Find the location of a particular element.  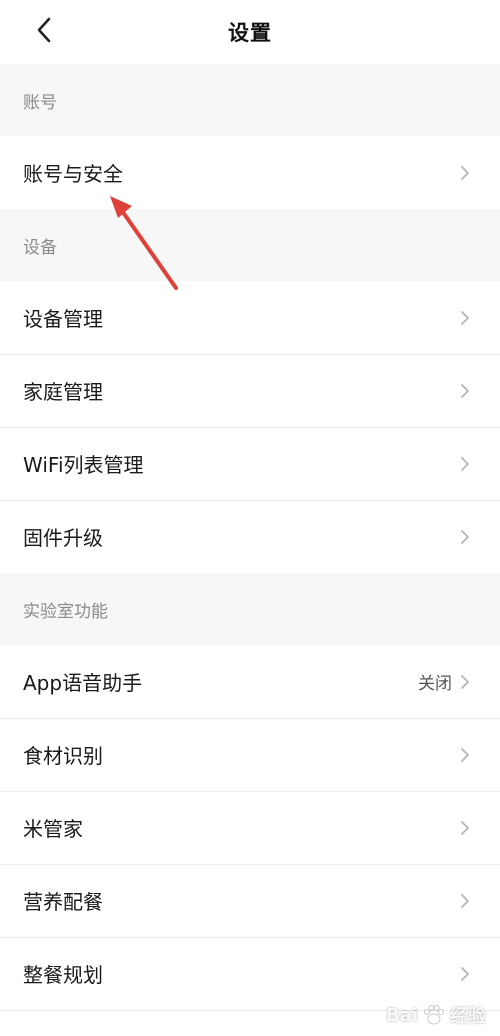

settings-item-label: WiFi列表管理 is located at coordinates (83, 465).